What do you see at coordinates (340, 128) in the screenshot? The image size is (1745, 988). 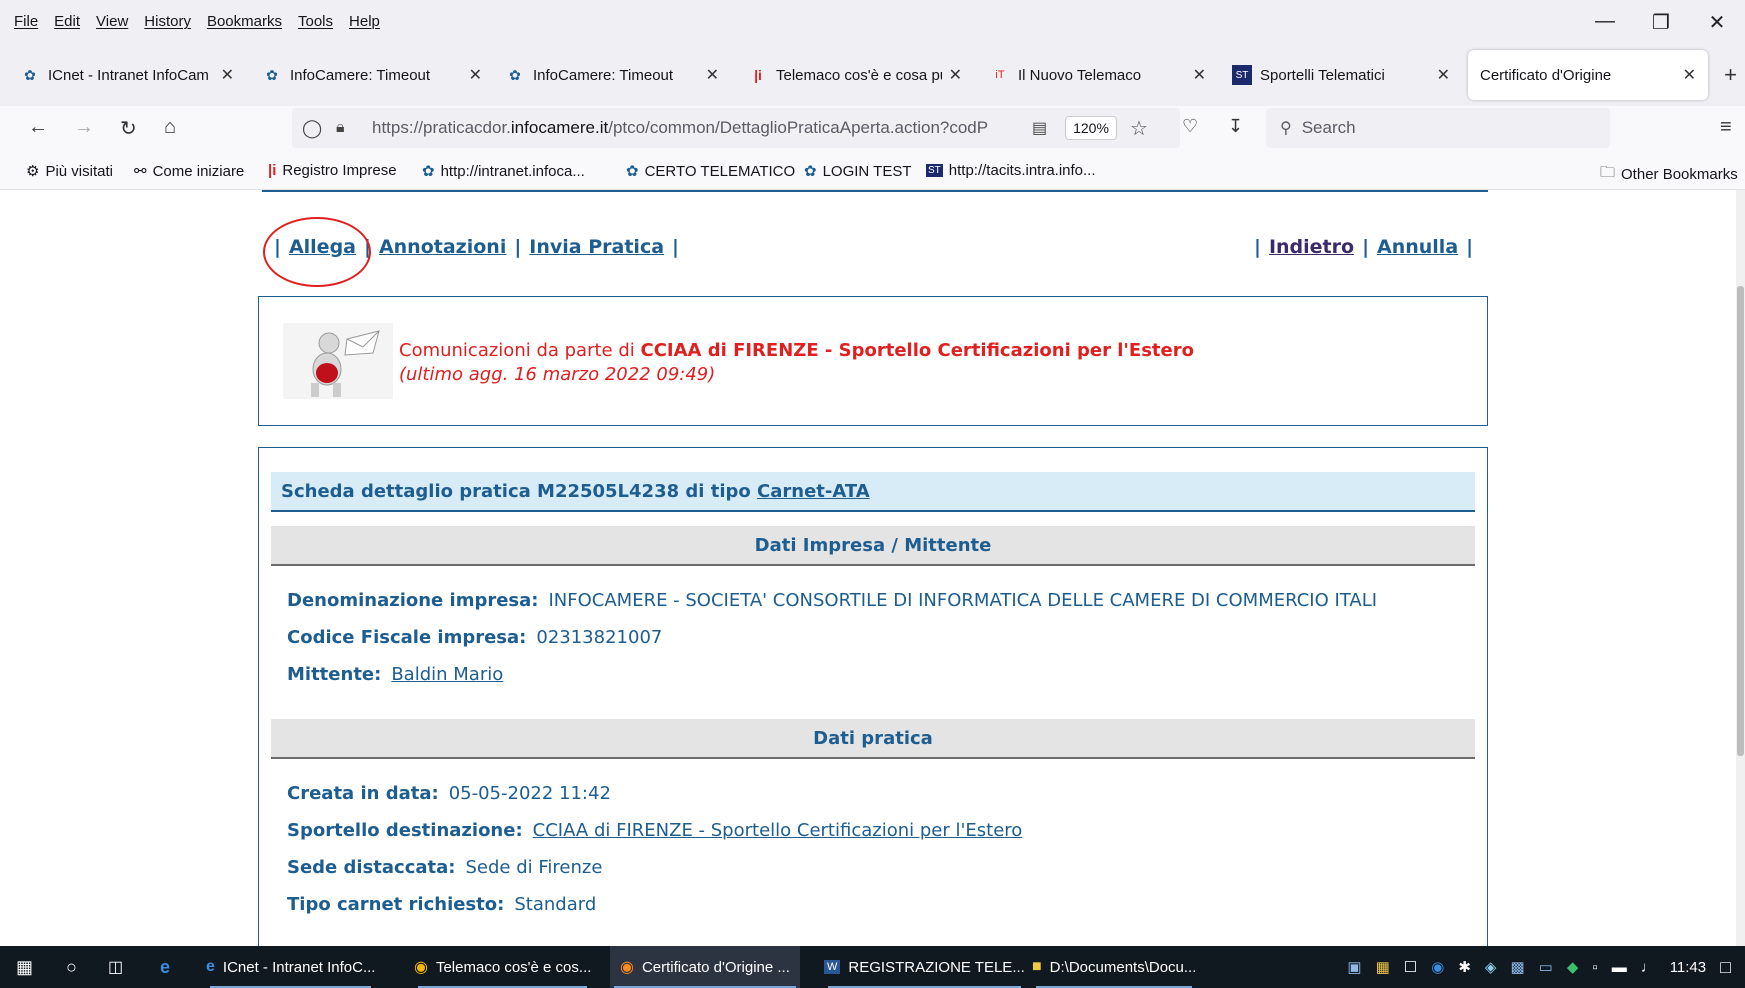 I see `lock-icon: 🔒︎` at bounding box center [340, 128].